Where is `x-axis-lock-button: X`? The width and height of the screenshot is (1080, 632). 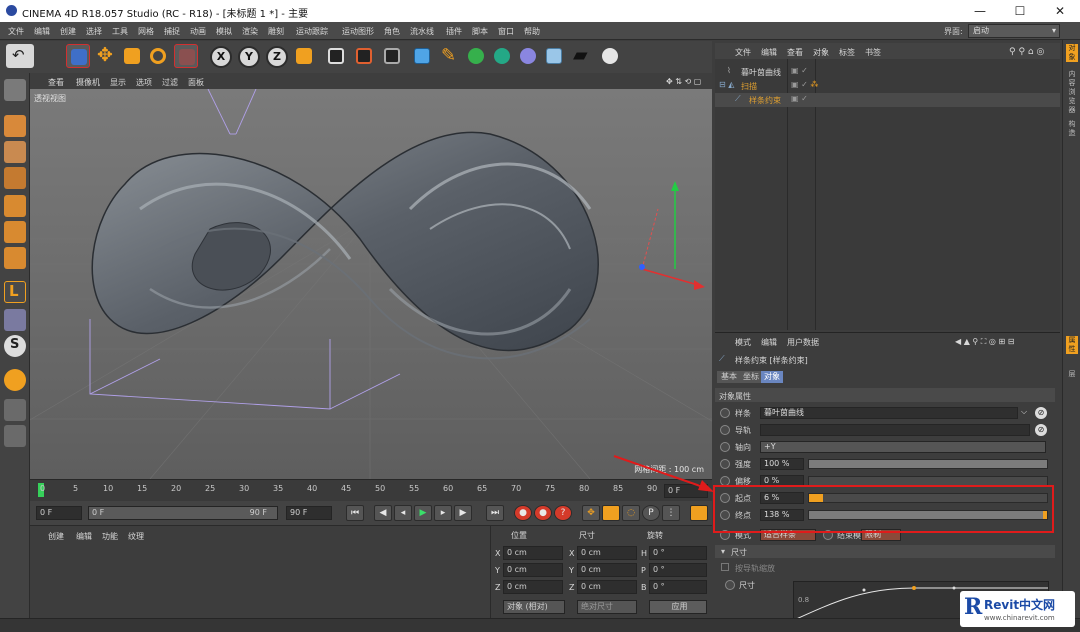
x-axis-lock-button: X is located at coordinates (221, 57).